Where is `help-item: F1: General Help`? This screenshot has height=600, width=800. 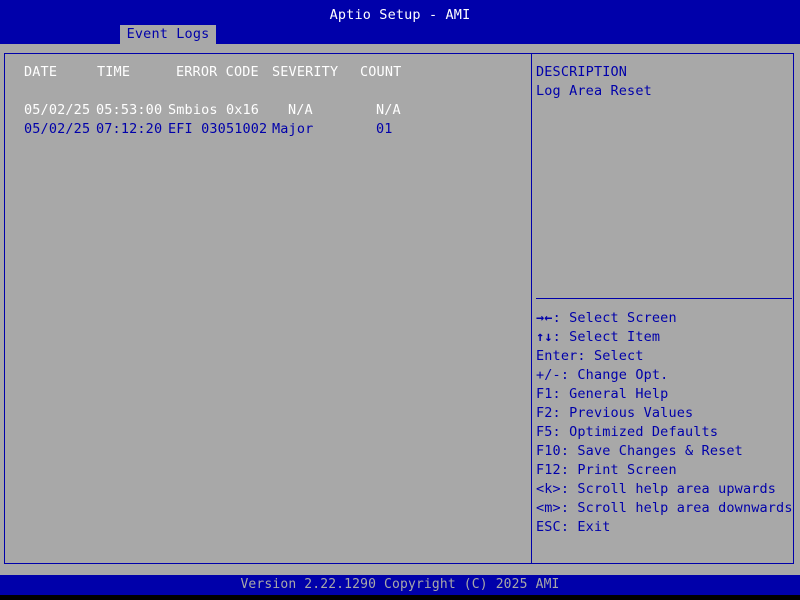
help-item: F1: General Help is located at coordinates (602, 394).